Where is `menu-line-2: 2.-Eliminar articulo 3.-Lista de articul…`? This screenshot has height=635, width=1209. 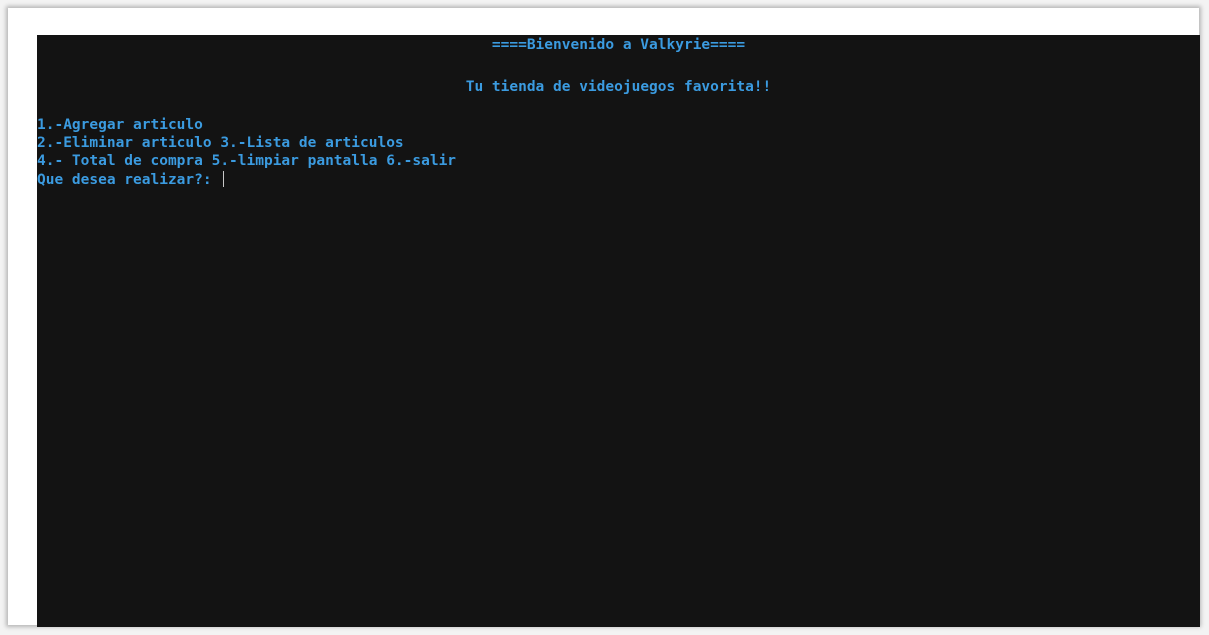
menu-line-2: 2.-Eliminar articulo 3.-Lista de articul… is located at coordinates (220, 143).